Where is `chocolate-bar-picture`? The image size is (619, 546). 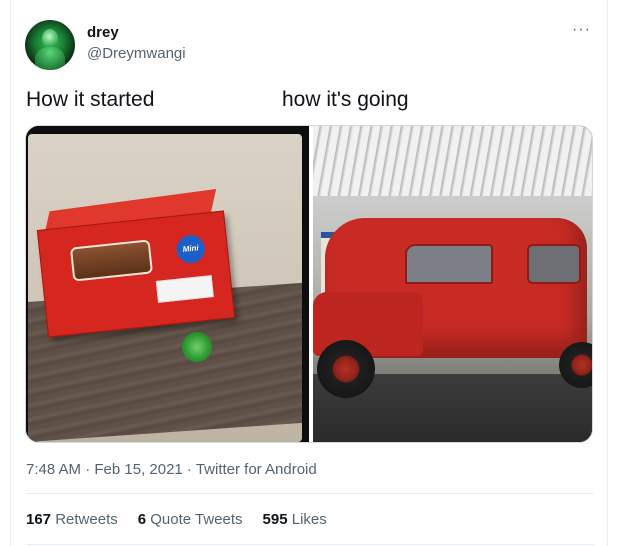
chocolate-bar-picture is located at coordinates (111, 260).